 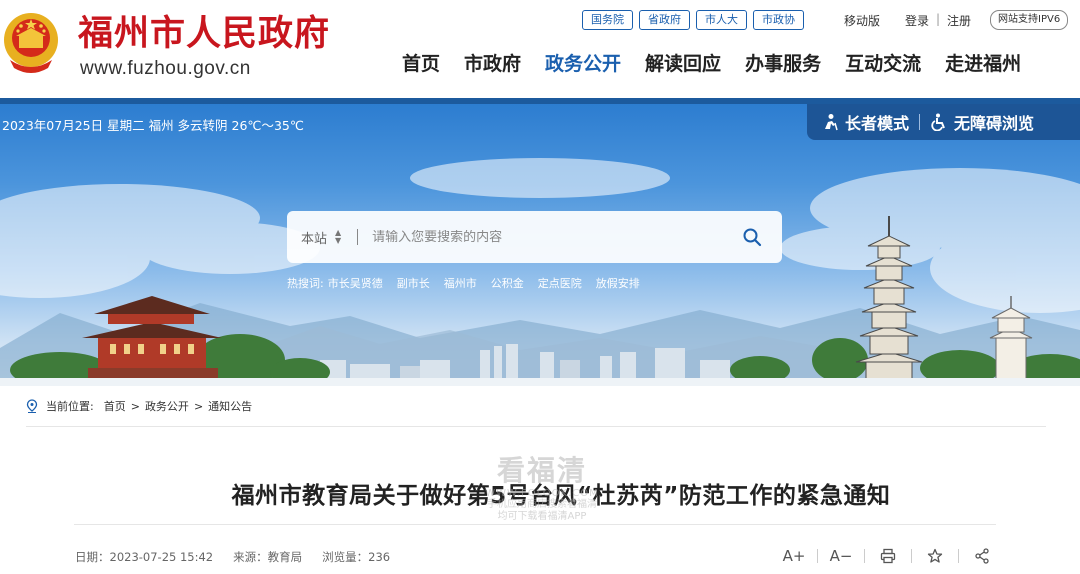 What do you see at coordinates (560, 283) in the screenshot?
I see `hot-word: 定点医院` at bounding box center [560, 283].